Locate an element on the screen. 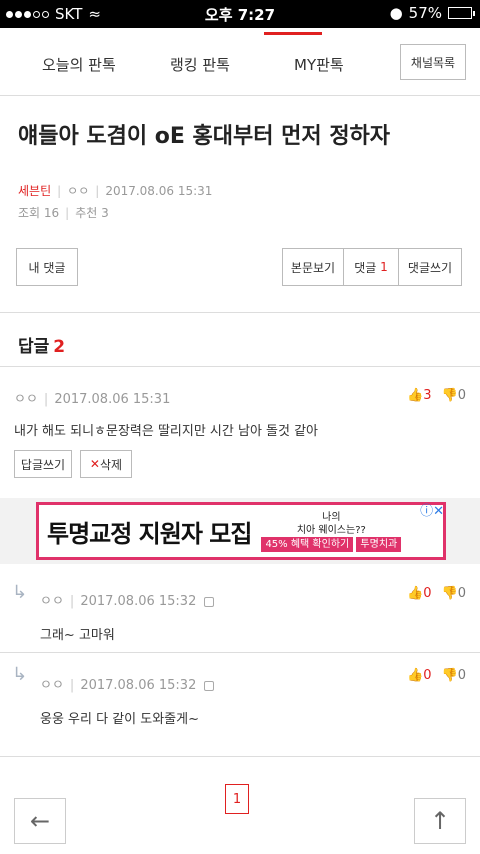 The height and width of the screenshot is (854, 480). comment-text: 내가 해도 되니ㅎ문장력은 딸리지만 시간 남아 돌것 같아 is located at coordinates (166, 431).